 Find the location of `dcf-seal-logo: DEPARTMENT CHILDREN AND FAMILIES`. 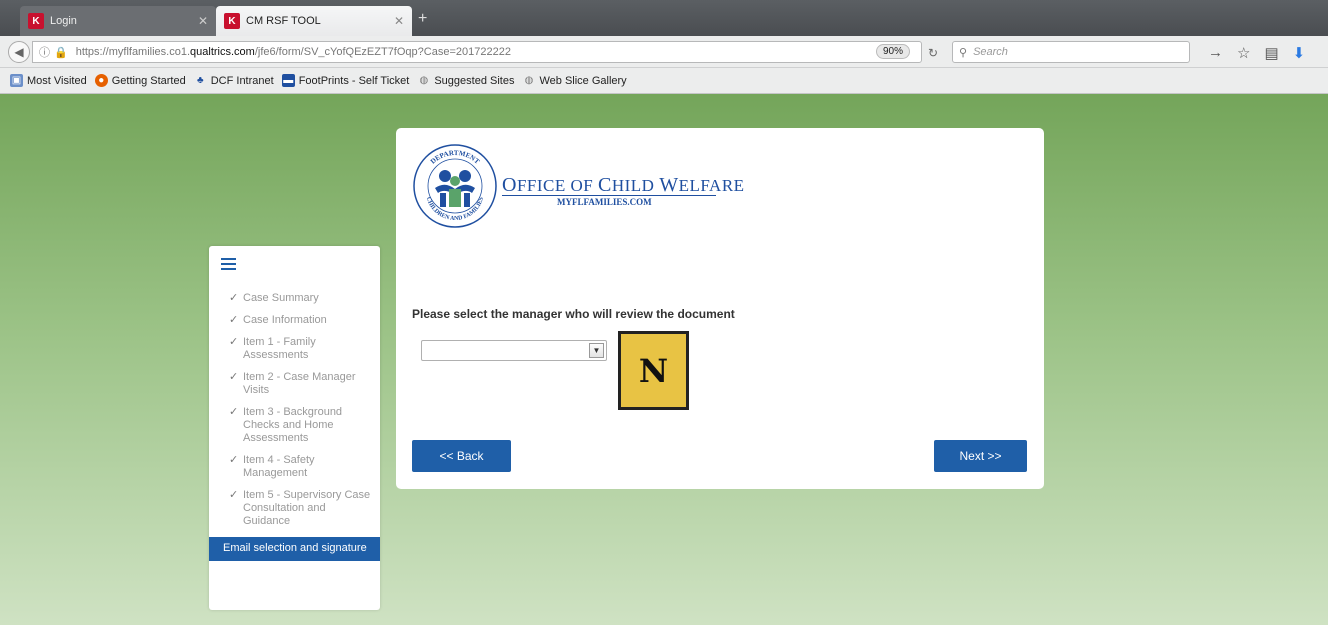

dcf-seal-logo: DEPARTMENT CHILDREN AND FAMILIES is located at coordinates (455, 186).